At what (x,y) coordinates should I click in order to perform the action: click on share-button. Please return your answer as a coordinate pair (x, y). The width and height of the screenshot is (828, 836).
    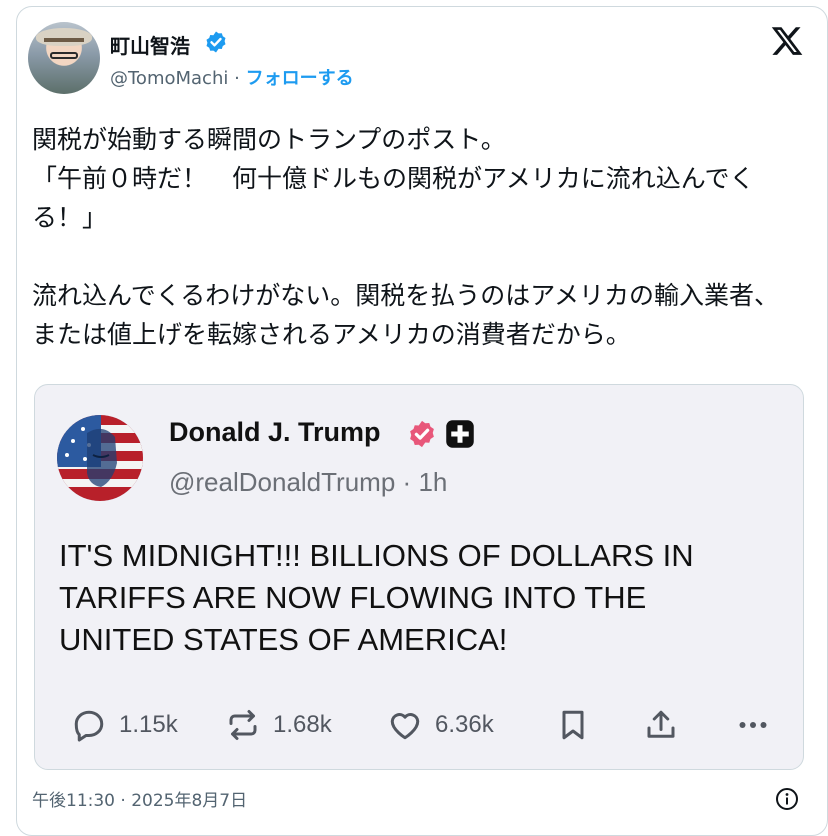
    Looking at the image, I should click on (661, 725).